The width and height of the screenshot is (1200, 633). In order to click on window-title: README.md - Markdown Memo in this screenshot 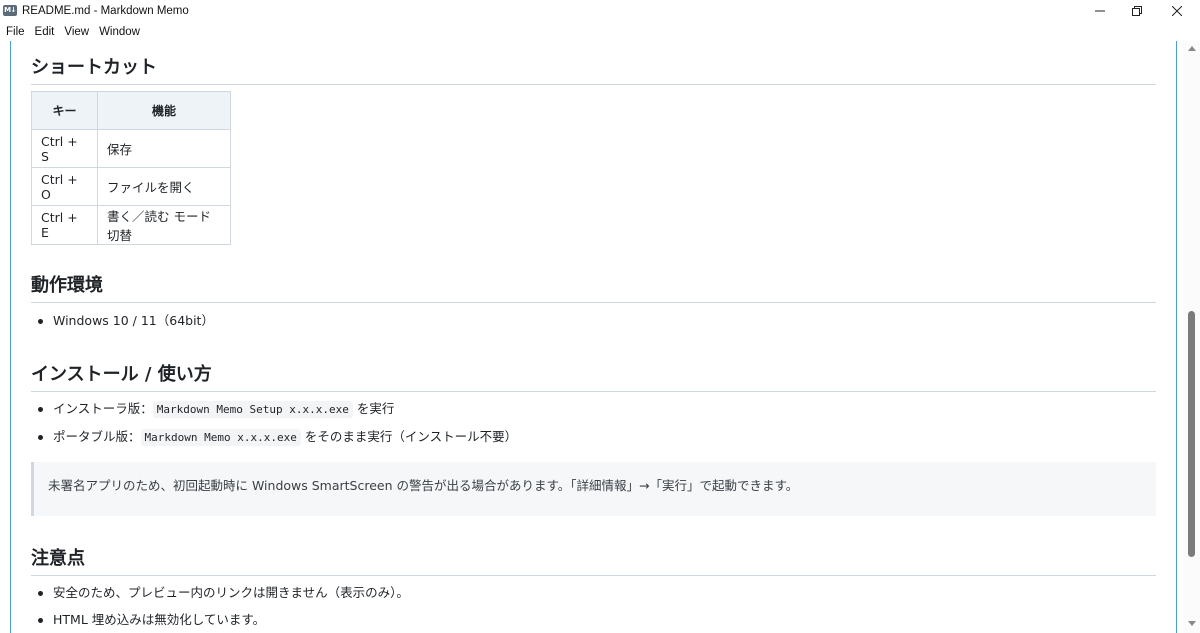, I will do `click(105, 10)`.